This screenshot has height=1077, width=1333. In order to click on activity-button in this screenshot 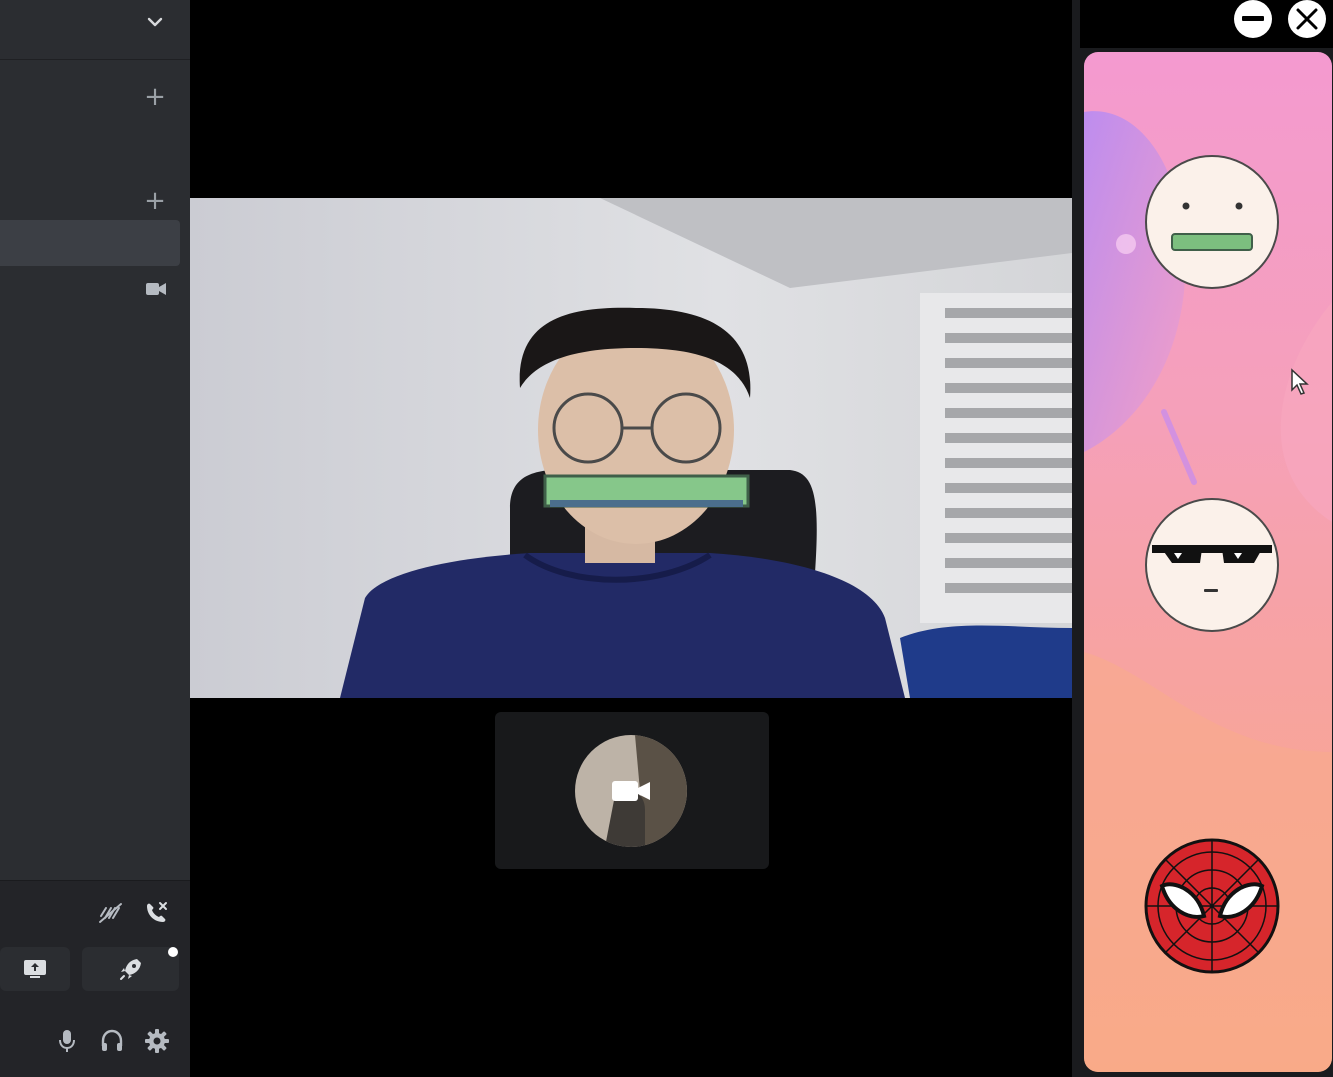, I will do `click(130, 969)`.